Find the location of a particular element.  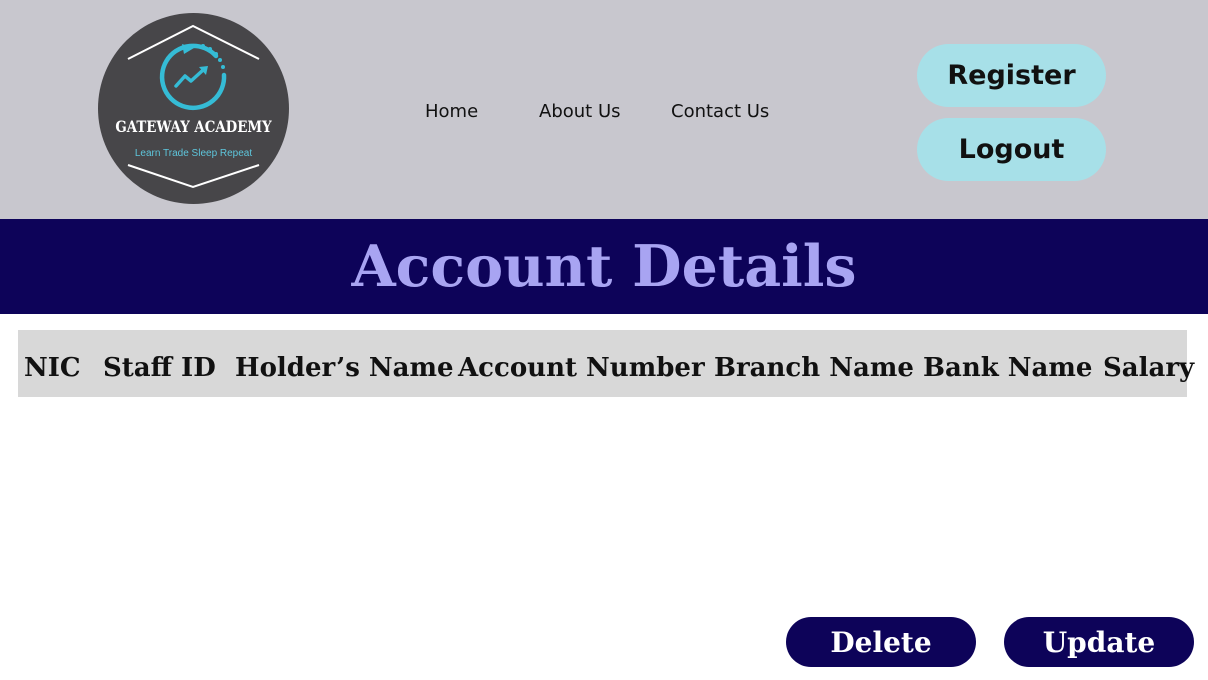

page-title-banner: Account Details is located at coordinates (604, 266).